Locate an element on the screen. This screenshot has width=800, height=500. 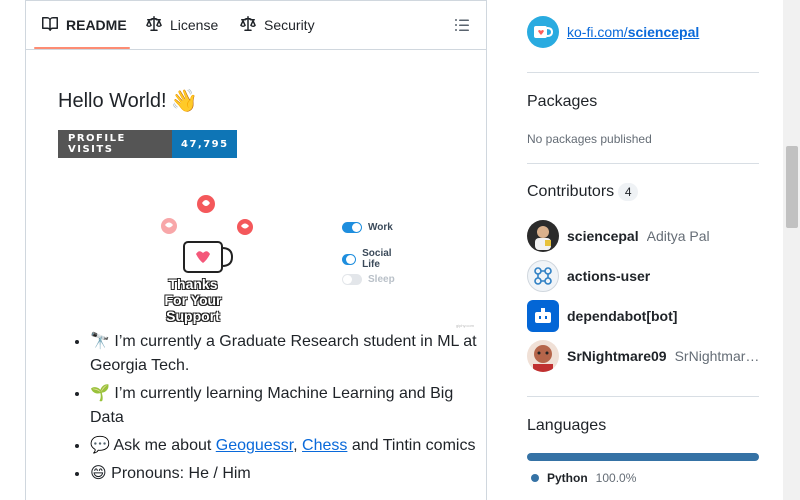
language-percent: 100.0% is located at coordinates (616, 478).